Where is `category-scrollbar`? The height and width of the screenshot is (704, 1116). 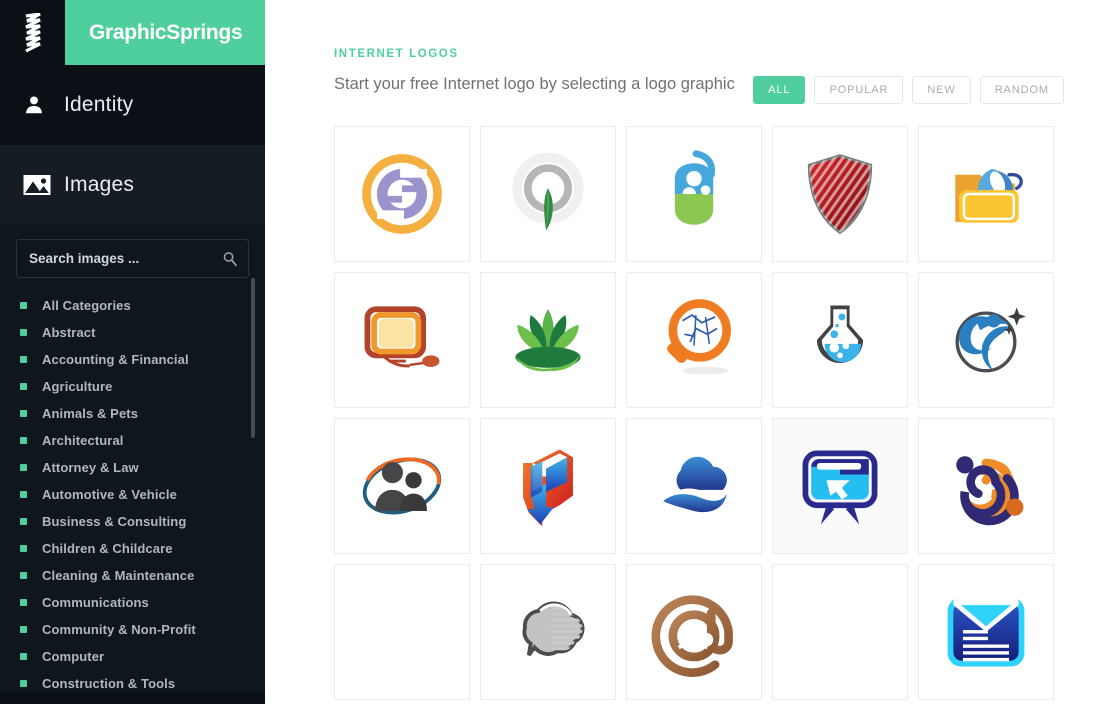
category-scrollbar is located at coordinates (253, 358).